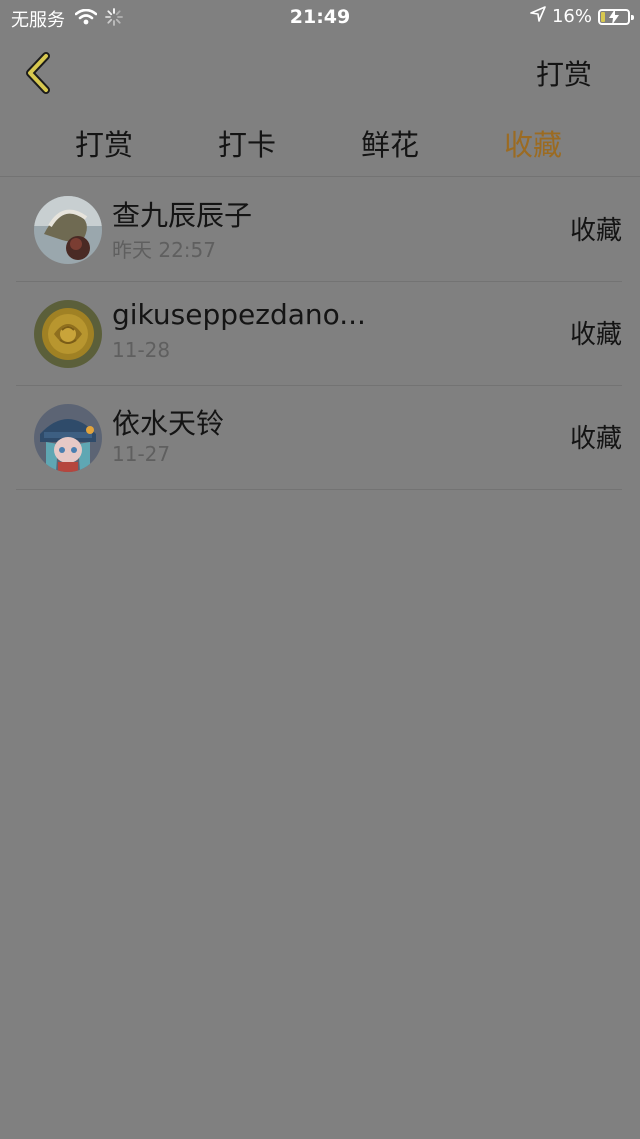 Image resolution: width=640 pixels, height=1139 pixels. I want to click on tab-flowers: 鲜花, so click(390, 143).